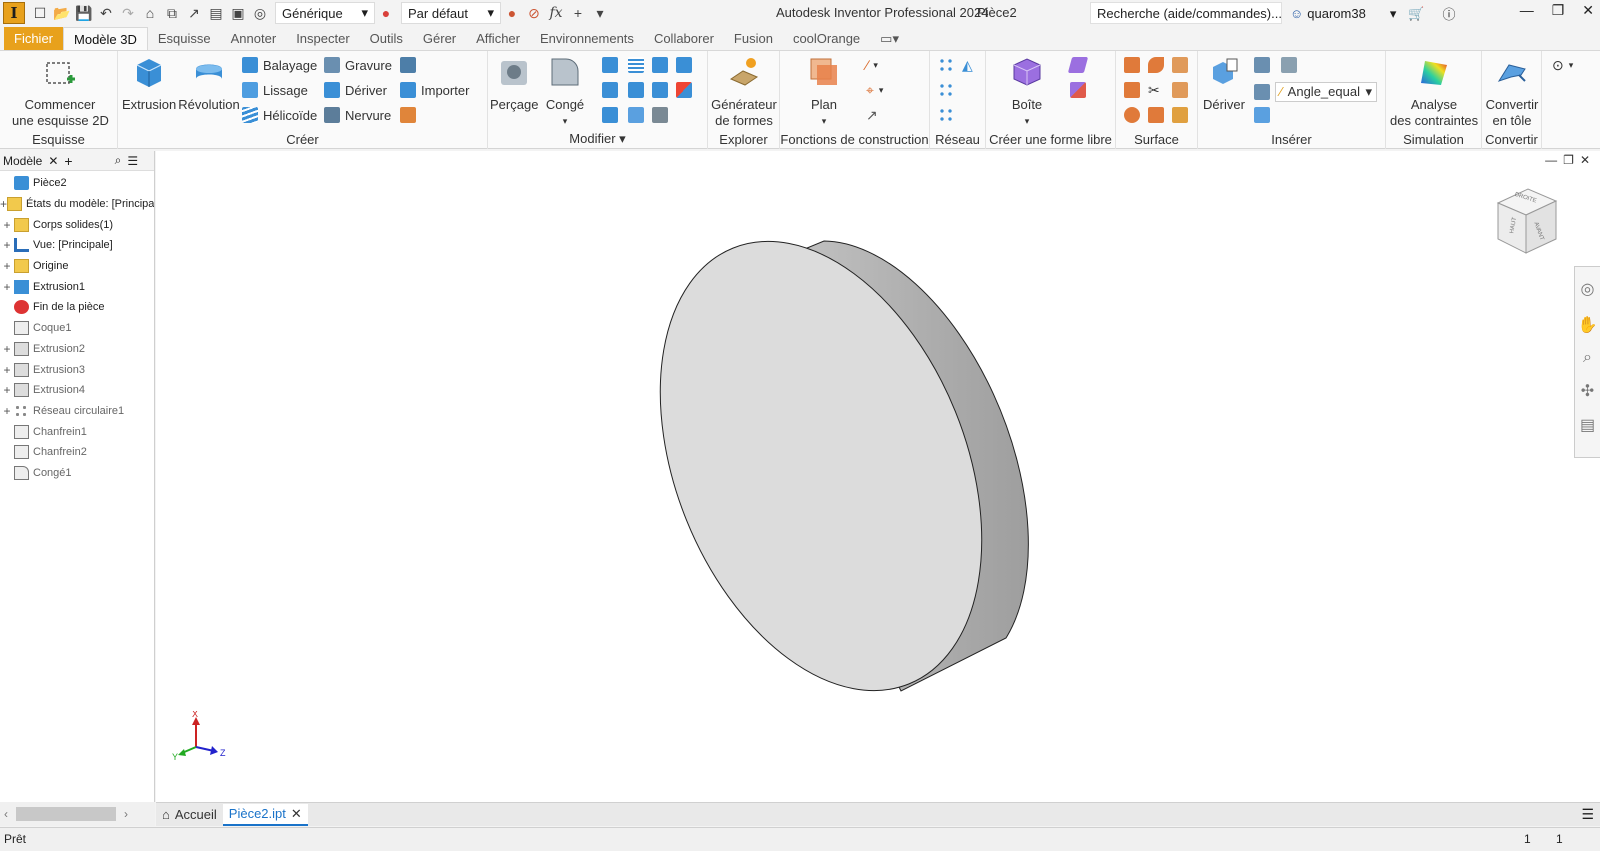  Describe the element at coordinates (498, 38) in the screenshot. I see `tab-afficher: Afficher` at that location.